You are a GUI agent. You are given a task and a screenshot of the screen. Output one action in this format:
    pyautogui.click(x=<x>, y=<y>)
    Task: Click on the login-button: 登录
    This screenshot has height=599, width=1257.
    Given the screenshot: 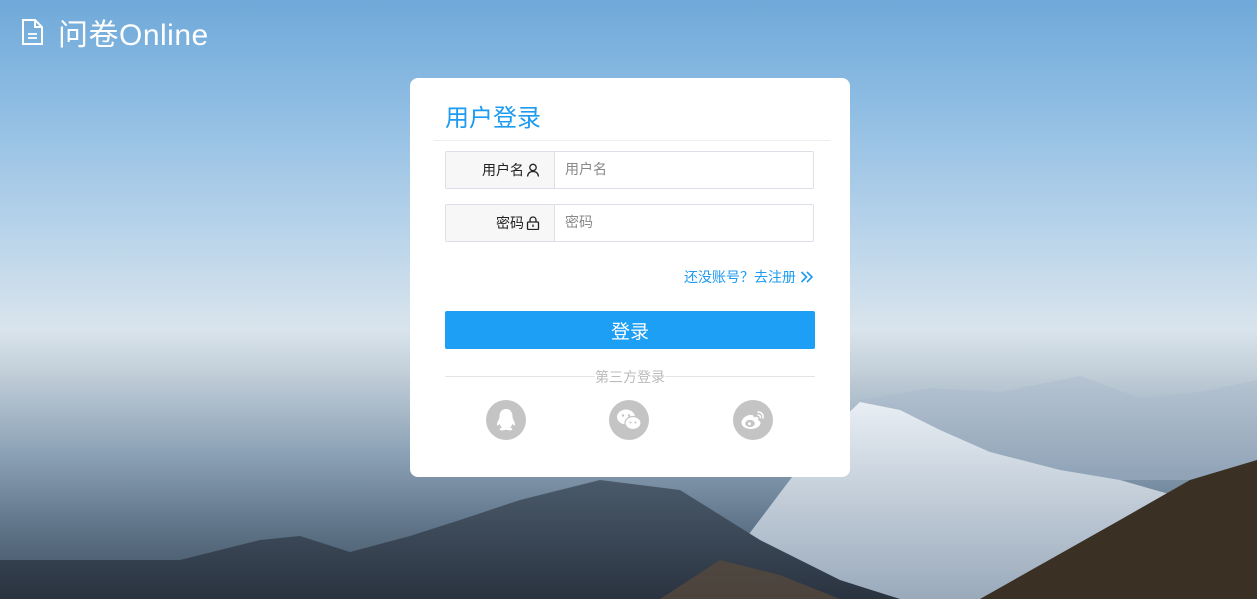 What is the action you would take?
    pyautogui.click(x=630, y=330)
    